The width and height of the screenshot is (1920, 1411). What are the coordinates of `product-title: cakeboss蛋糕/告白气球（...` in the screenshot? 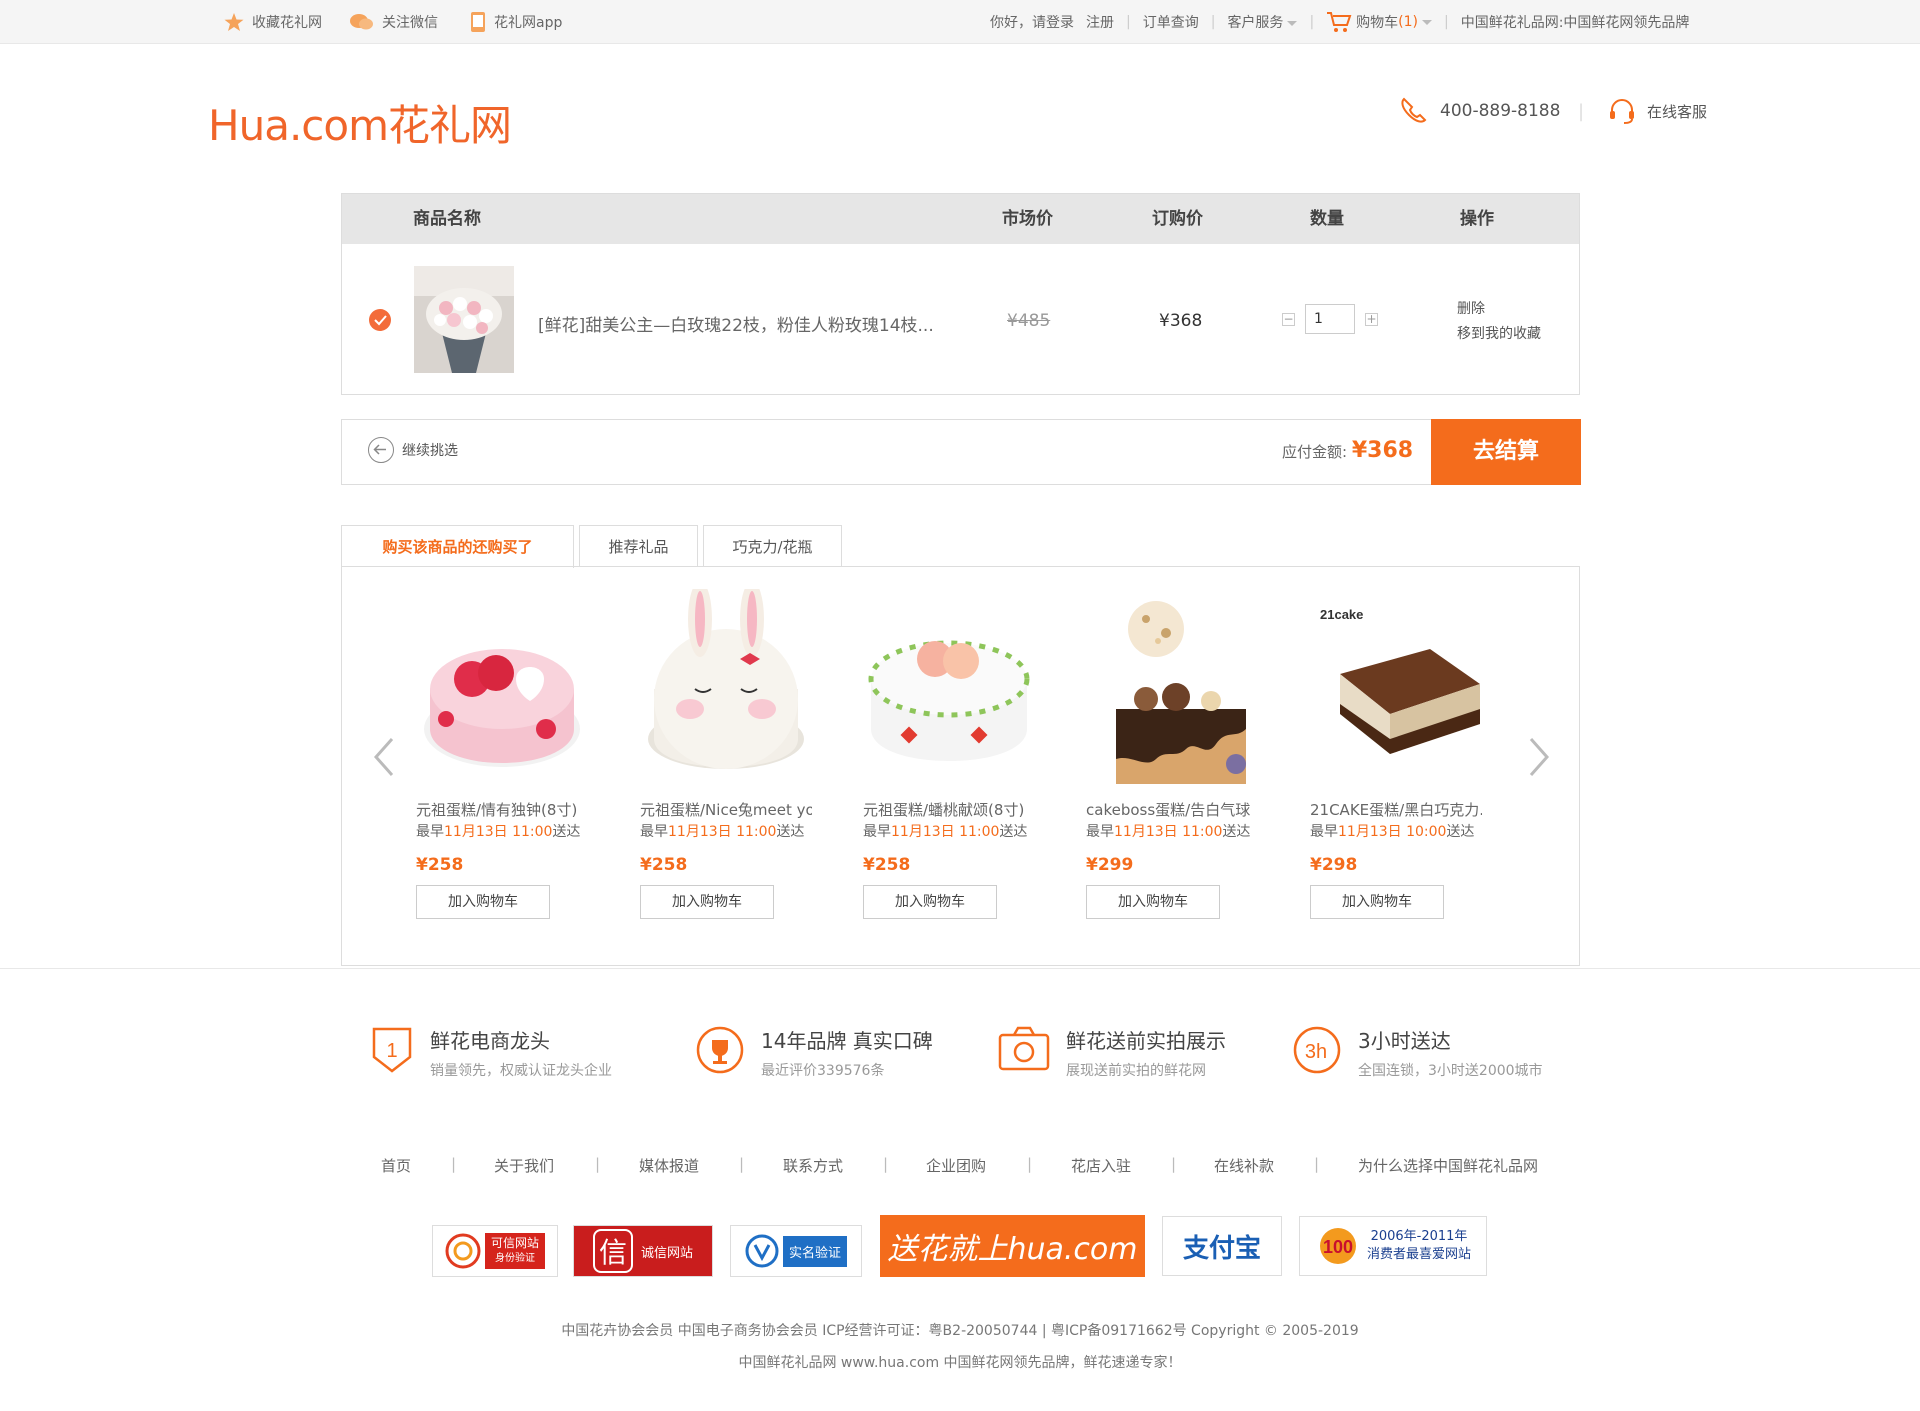 It's located at (1172, 810).